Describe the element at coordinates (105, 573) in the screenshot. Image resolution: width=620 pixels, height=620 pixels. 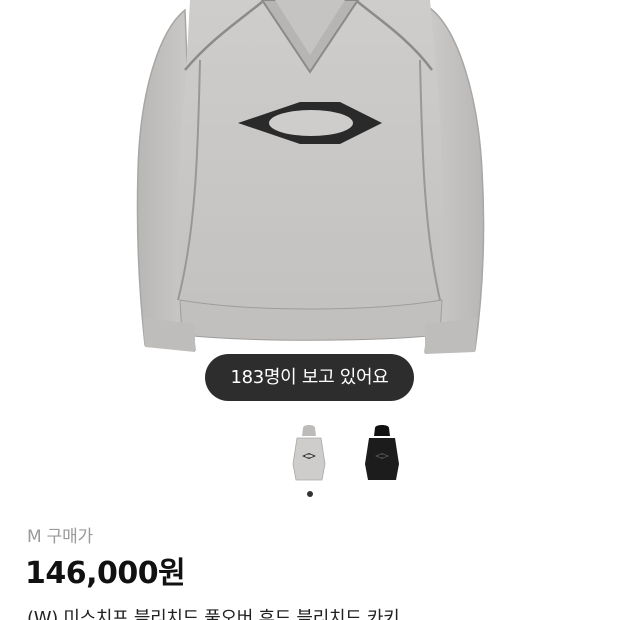
I see `price-value: 146,000원` at that location.